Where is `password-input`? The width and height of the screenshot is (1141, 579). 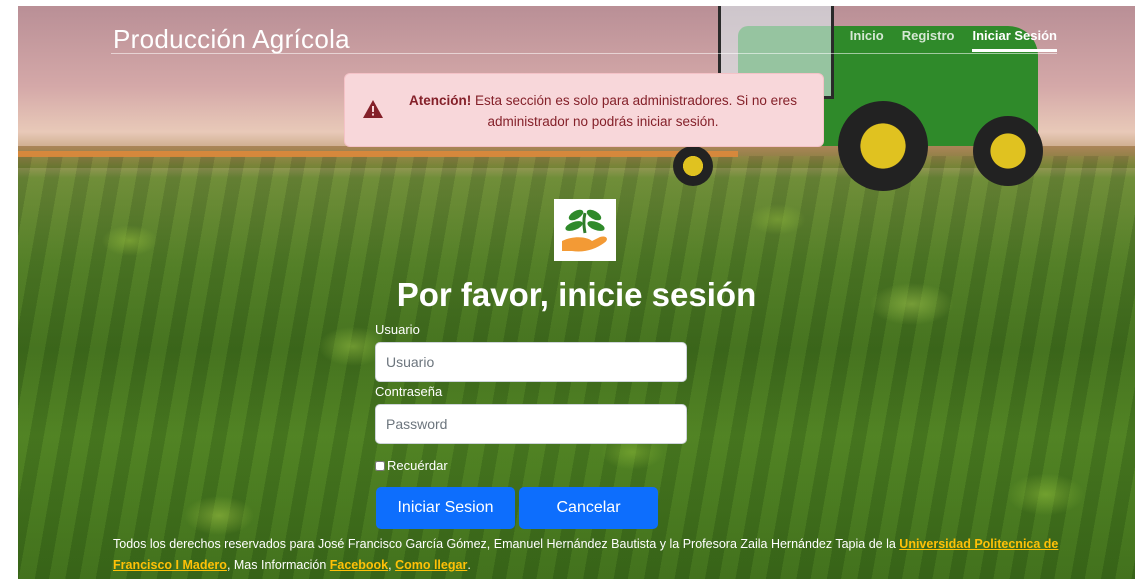
password-input is located at coordinates (531, 424).